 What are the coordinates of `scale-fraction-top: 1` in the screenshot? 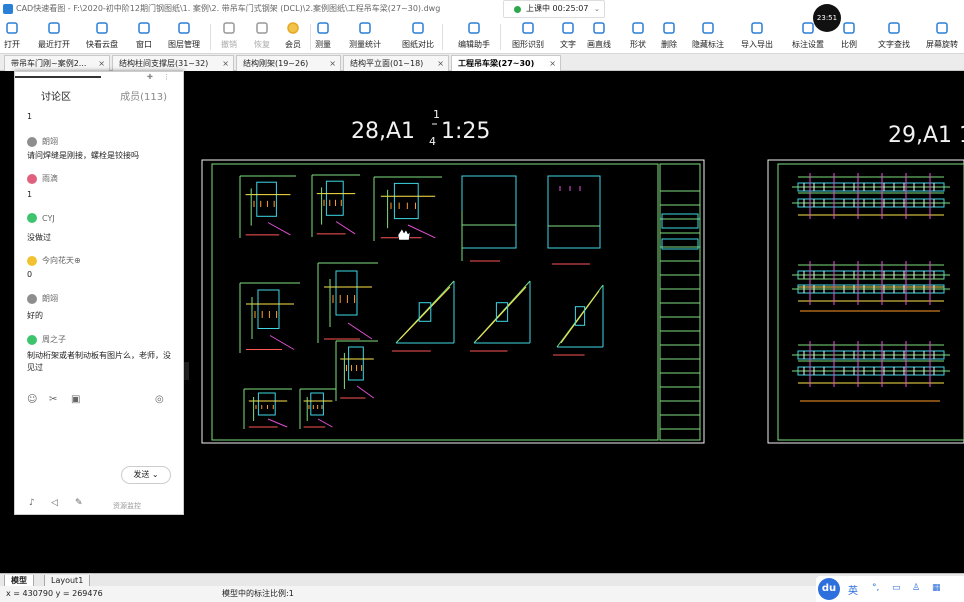 It's located at (436, 114).